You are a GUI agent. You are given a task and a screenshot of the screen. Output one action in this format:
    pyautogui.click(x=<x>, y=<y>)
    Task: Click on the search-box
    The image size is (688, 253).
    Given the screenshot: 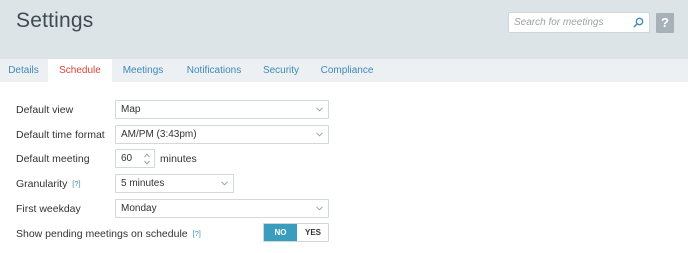 What is the action you would take?
    pyautogui.click(x=579, y=22)
    